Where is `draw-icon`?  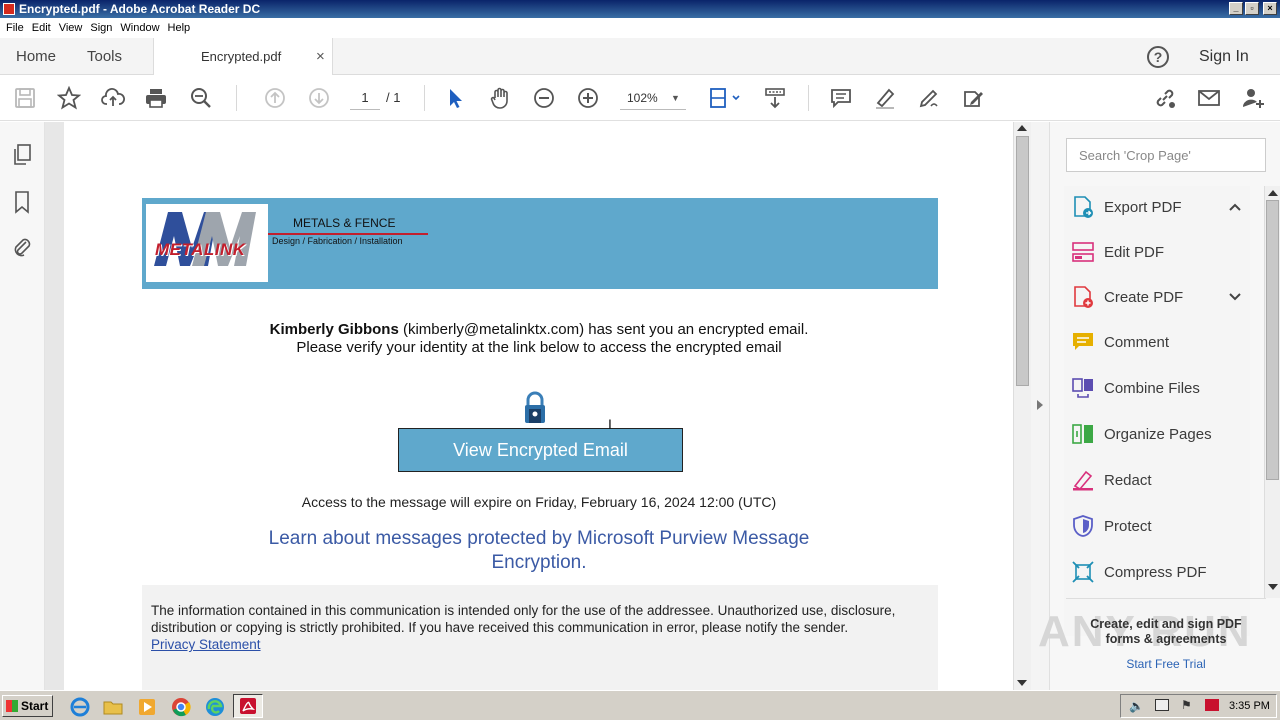
draw-icon is located at coordinates (929, 98).